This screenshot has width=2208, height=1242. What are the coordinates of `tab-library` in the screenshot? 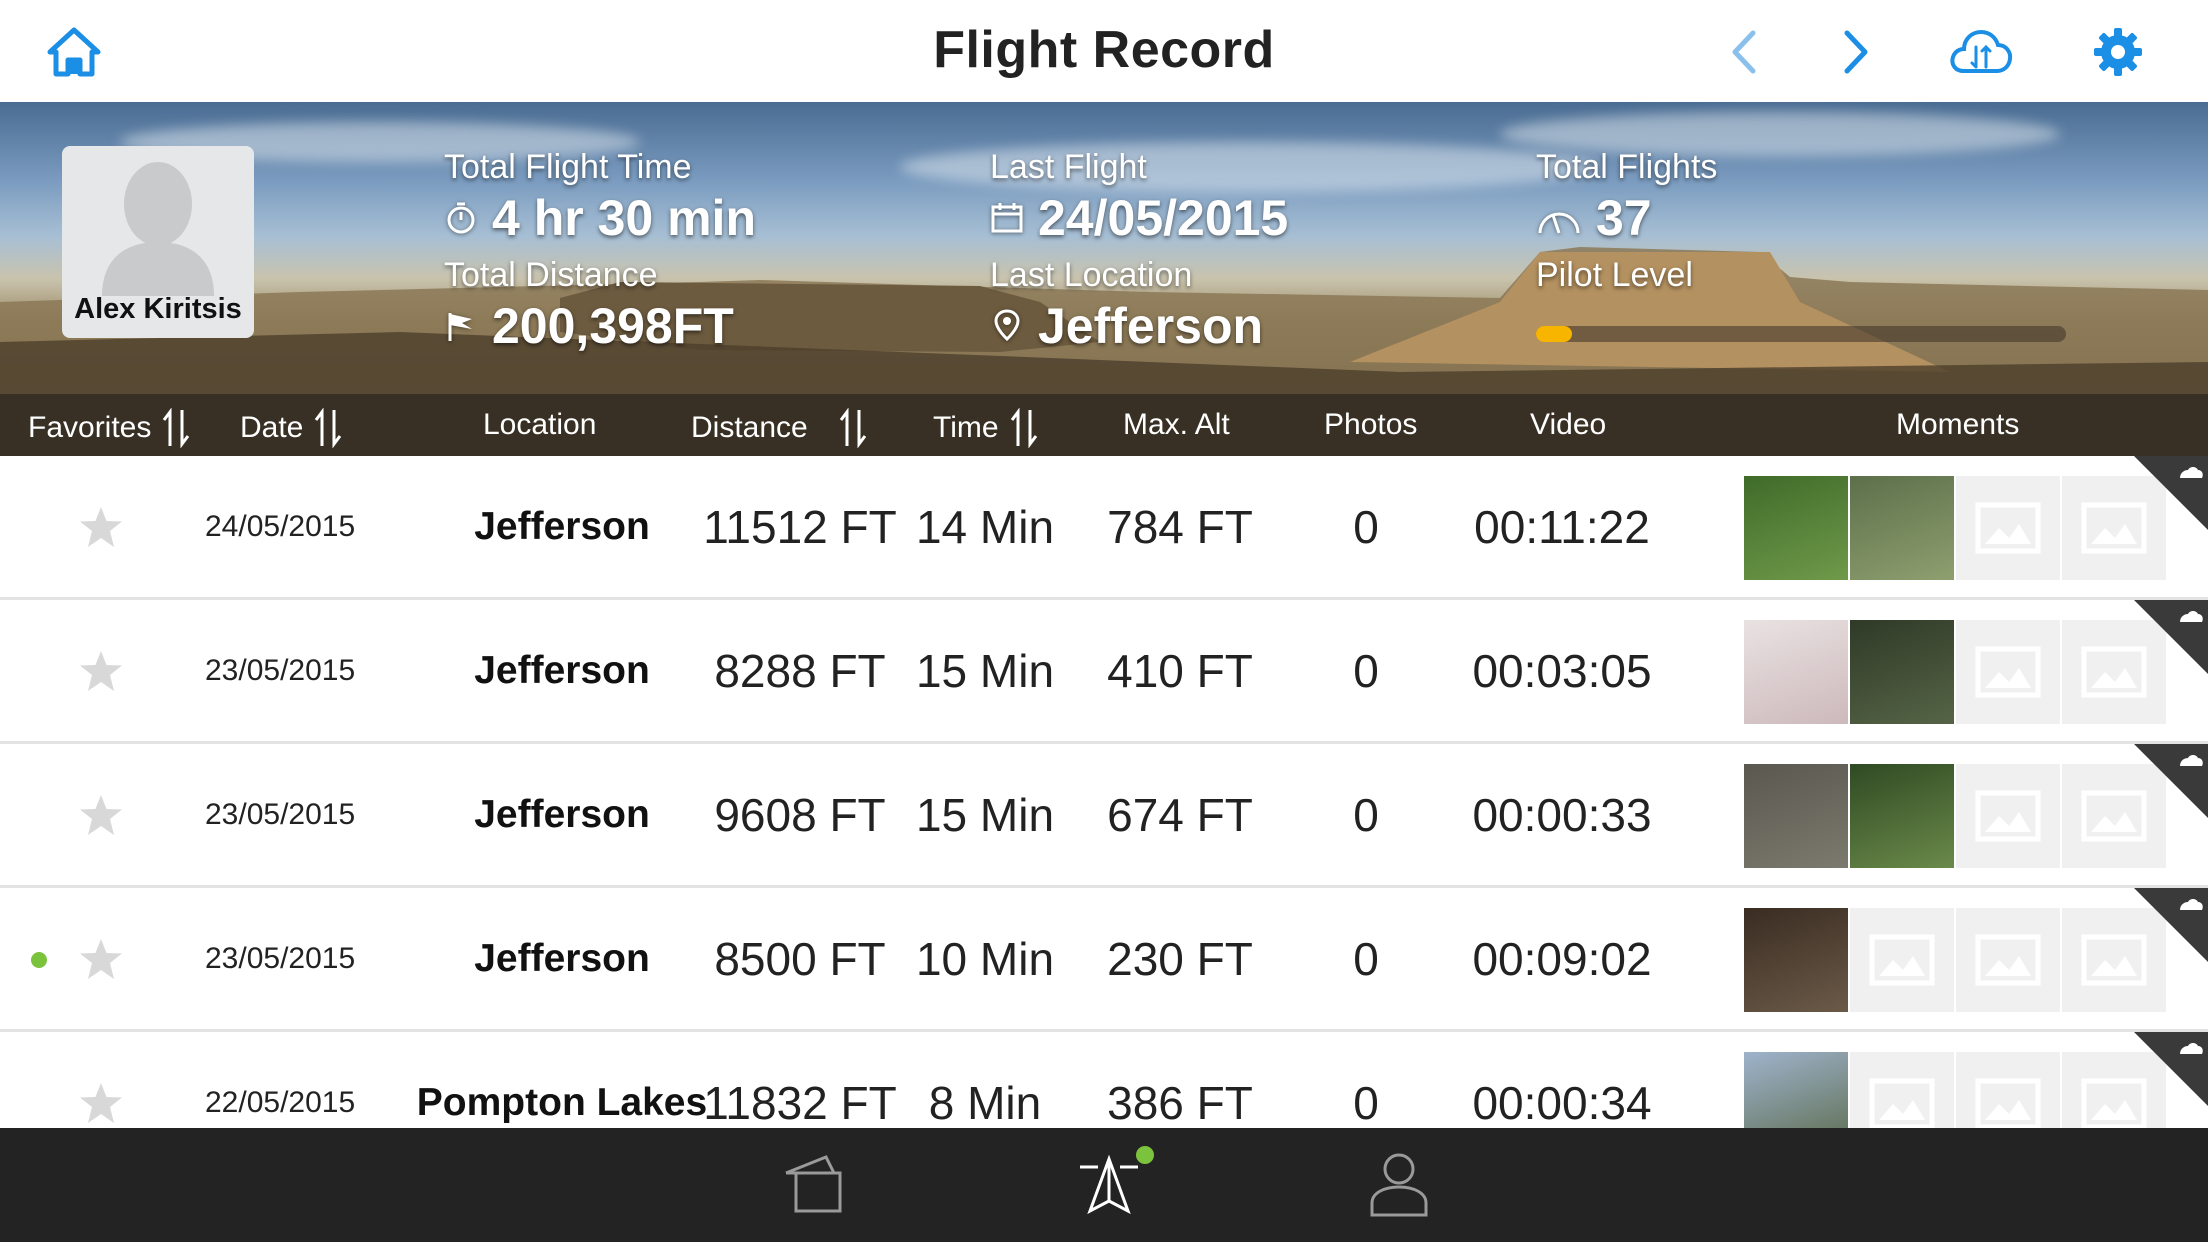 It's located at (815, 1184).